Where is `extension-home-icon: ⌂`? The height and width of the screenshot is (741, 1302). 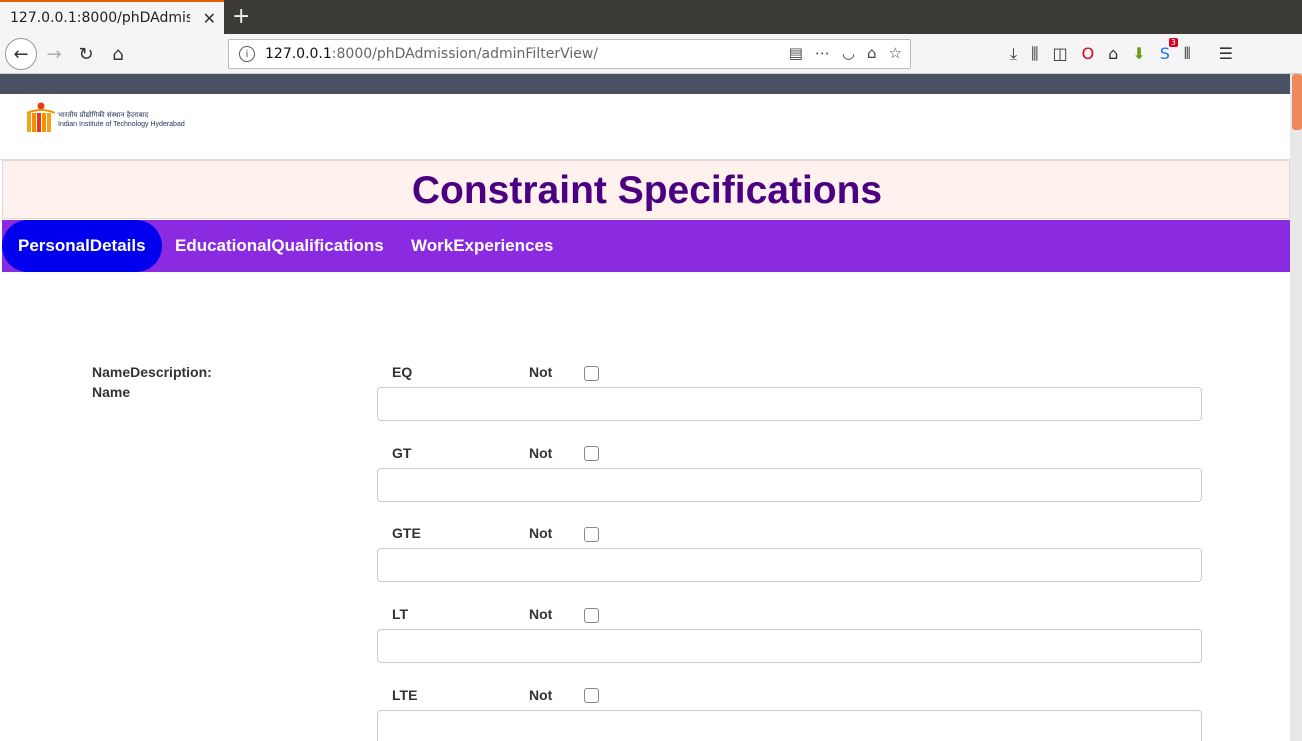
extension-home-icon: ⌂ is located at coordinates (1113, 54).